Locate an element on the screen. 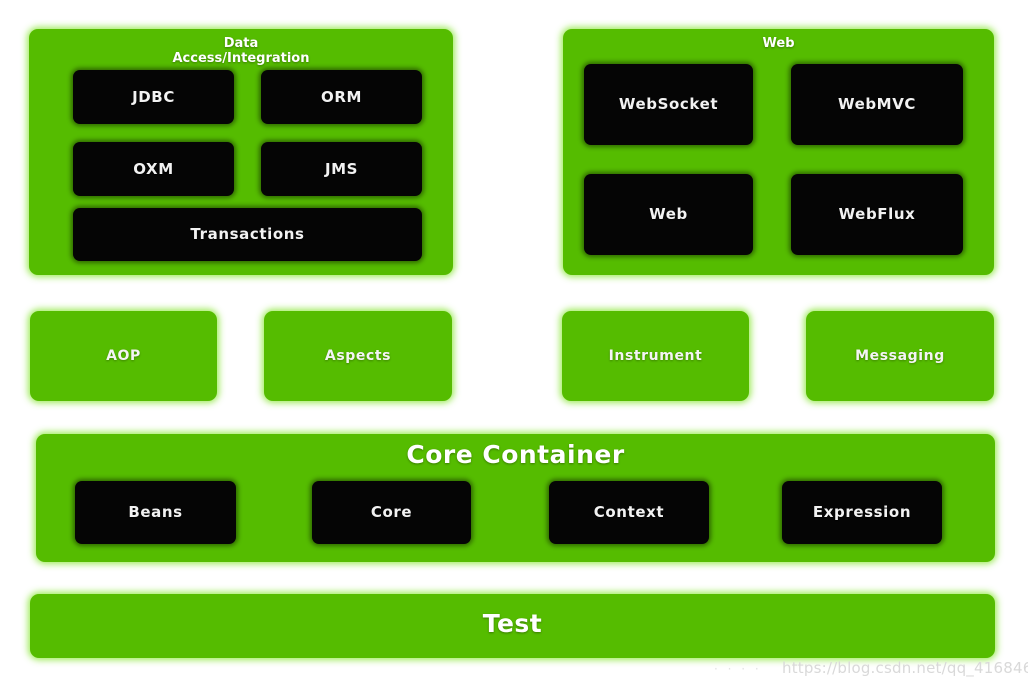  module-expression: Expression is located at coordinates (862, 512).